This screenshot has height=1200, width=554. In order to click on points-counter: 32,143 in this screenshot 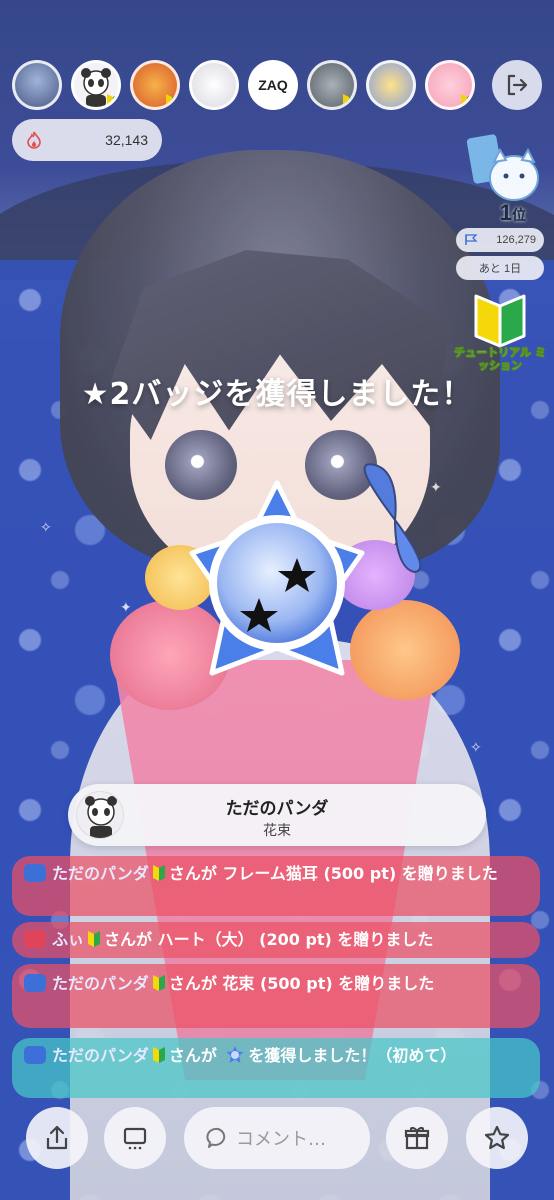, I will do `click(87, 140)`.